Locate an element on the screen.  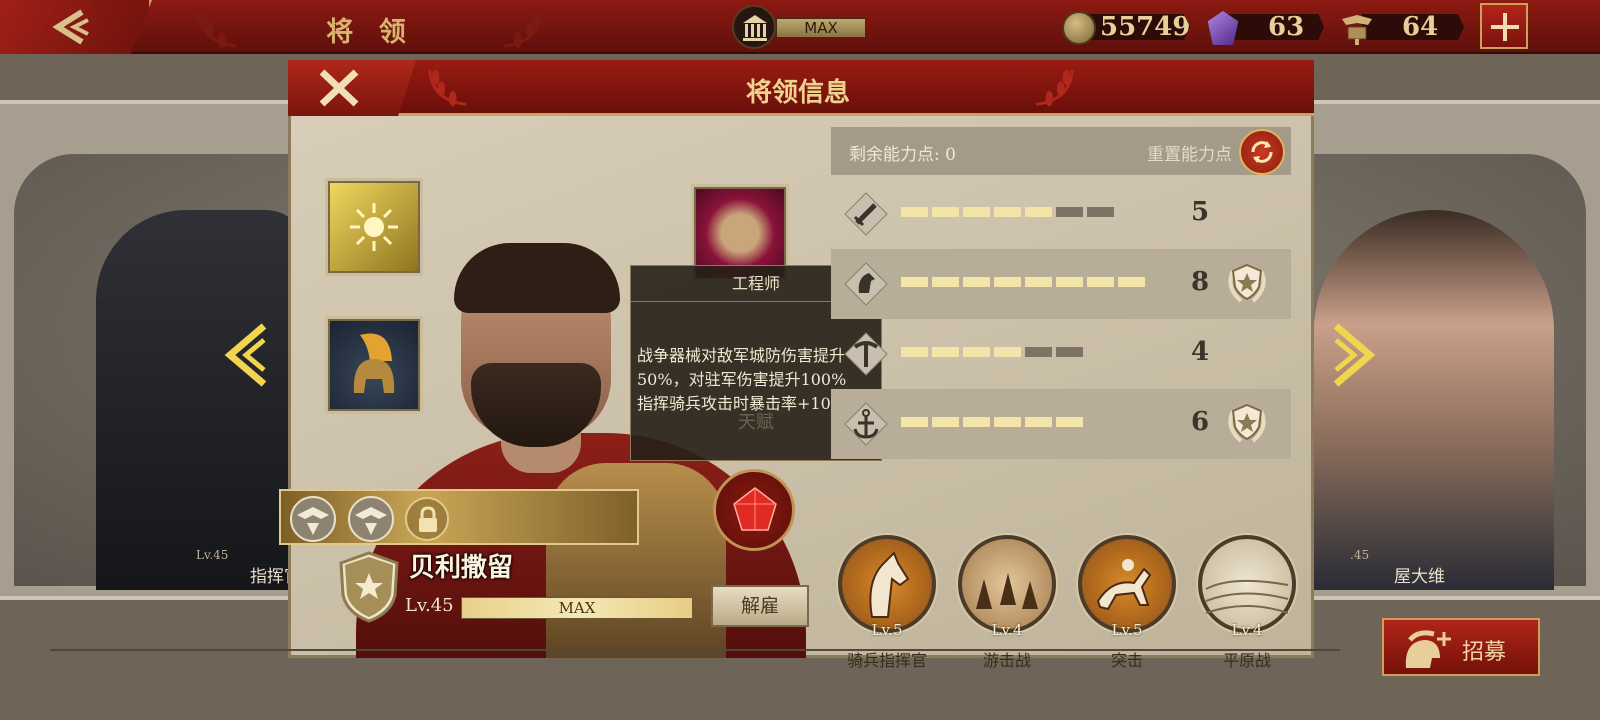
spartan-helmet-plus-icon is located at coordinates (1428, 649).